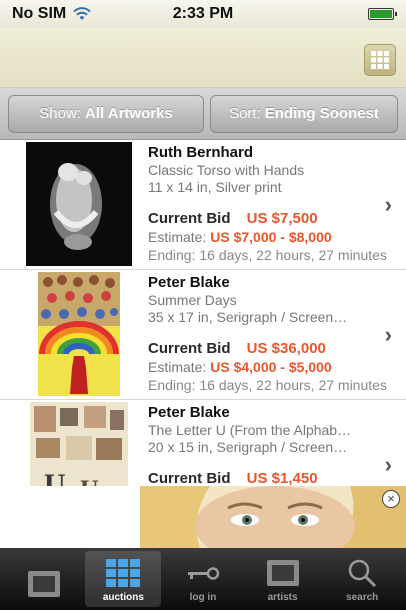 This screenshot has width=406, height=610. What do you see at coordinates (286, 348) in the screenshot?
I see `current-bid-value: US $36,000` at bounding box center [286, 348].